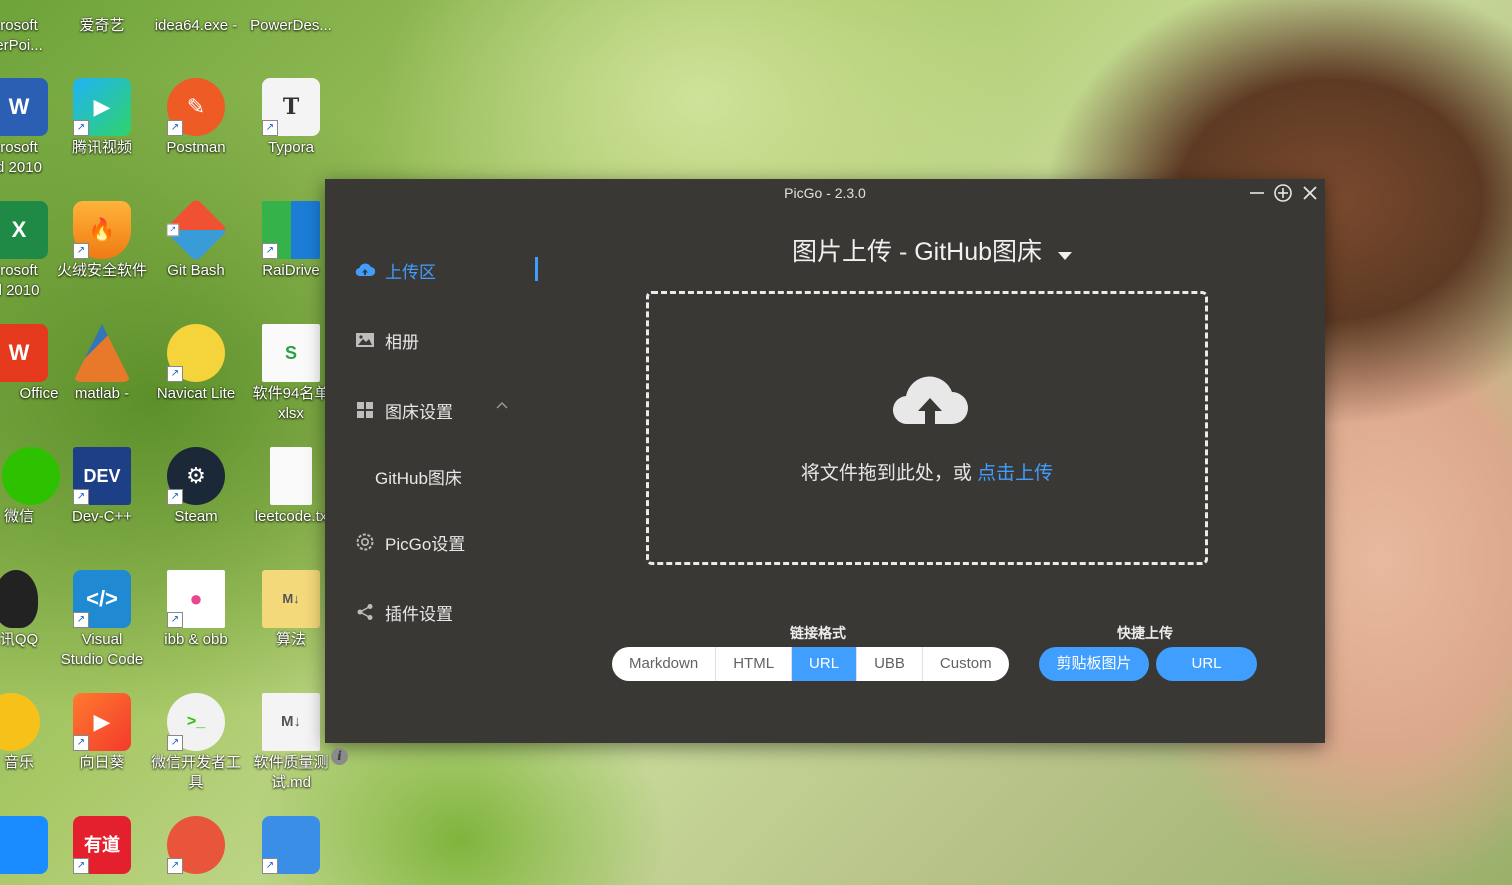 This screenshot has height=885, width=1512. I want to click on desktop-icon-label: ibb & obb, so click(196, 639).